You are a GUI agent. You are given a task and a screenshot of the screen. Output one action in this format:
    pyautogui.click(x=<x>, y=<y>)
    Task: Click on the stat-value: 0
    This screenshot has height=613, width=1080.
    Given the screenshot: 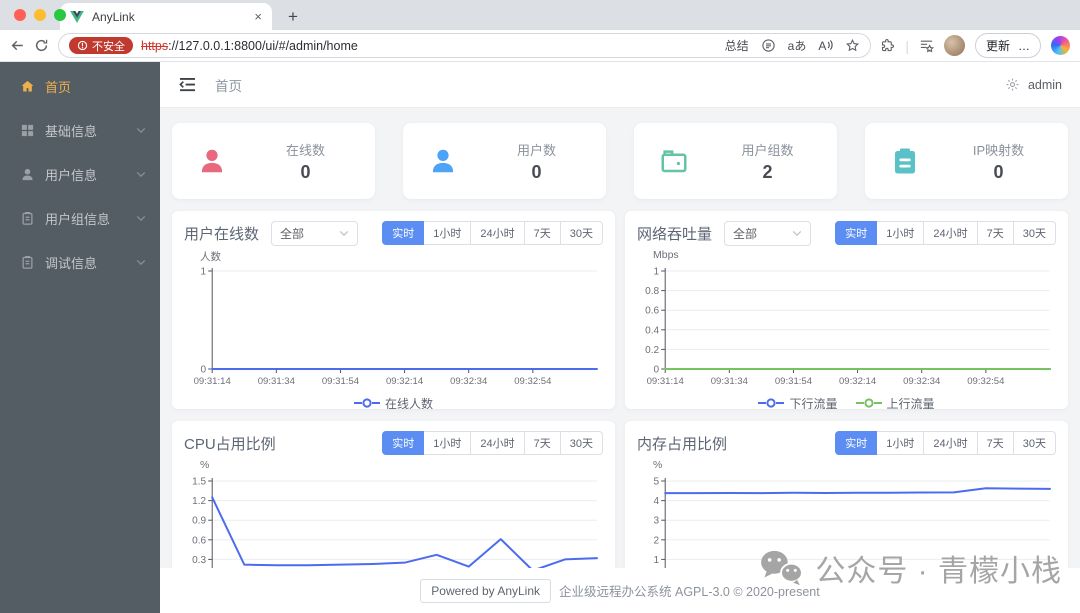 What is the action you would take?
    pyautogui.click(x=305, y=171)
    